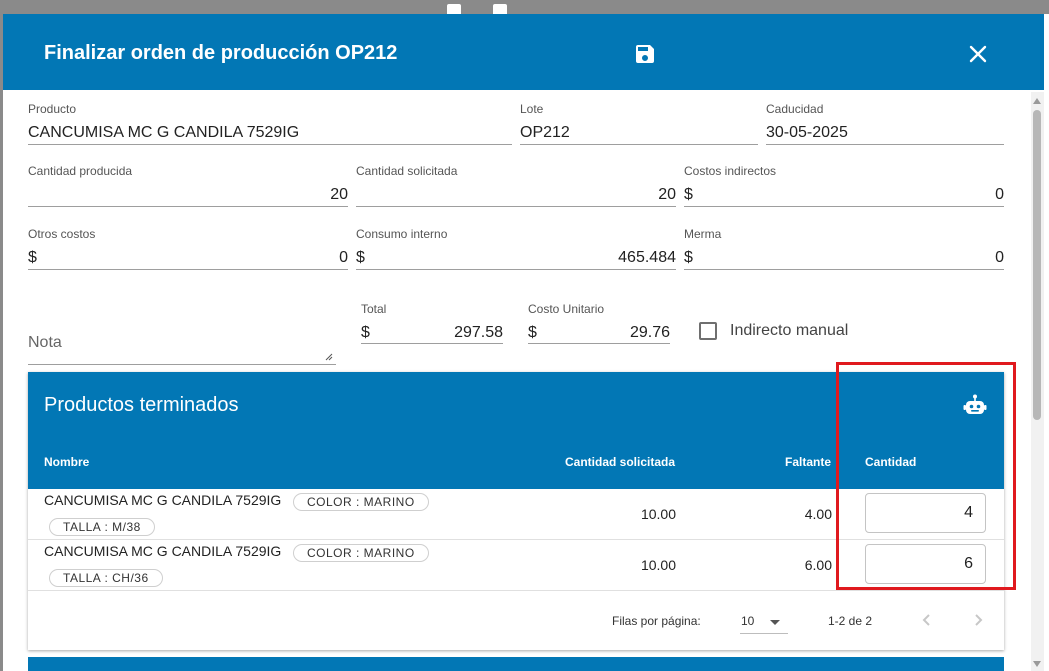  I want to click on close-icon, so click(978, 54).